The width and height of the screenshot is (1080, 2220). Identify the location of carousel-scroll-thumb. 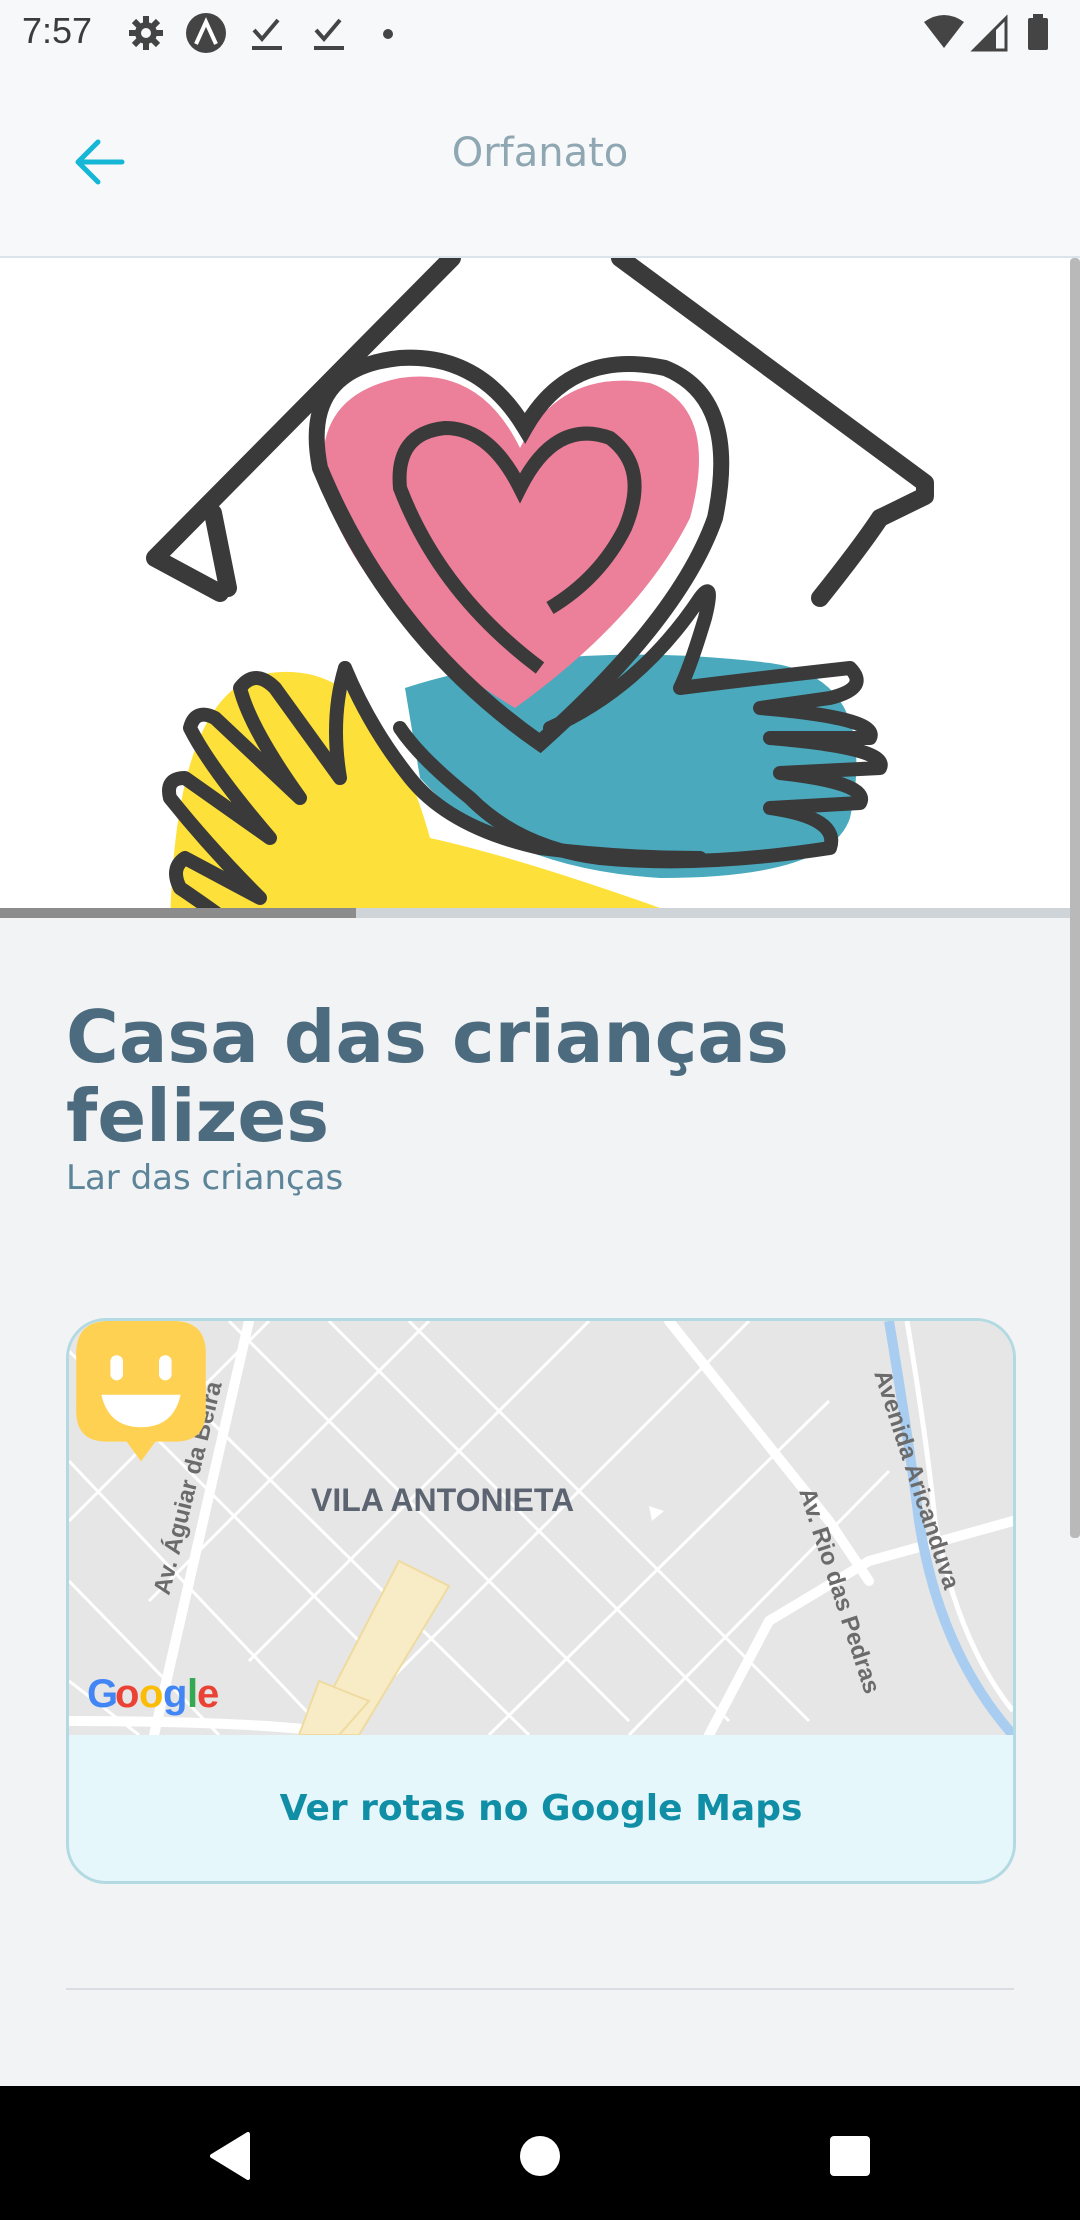
(178, 913).